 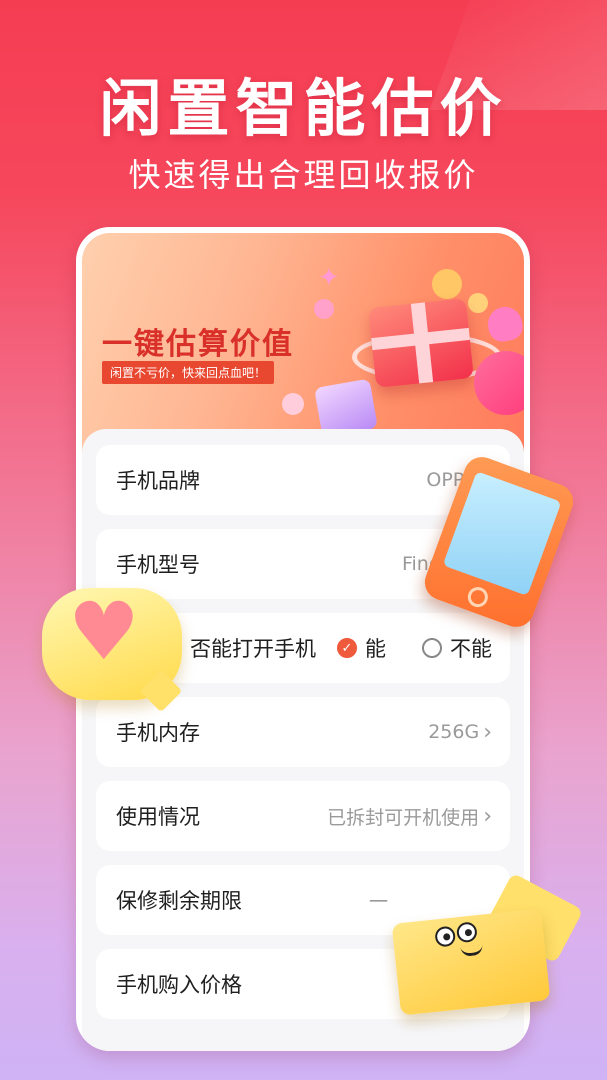 What do you see at coordinates (158, 817) in the screenshot?
I see `row-label: 使用情况` at bounding box center [158, 817].